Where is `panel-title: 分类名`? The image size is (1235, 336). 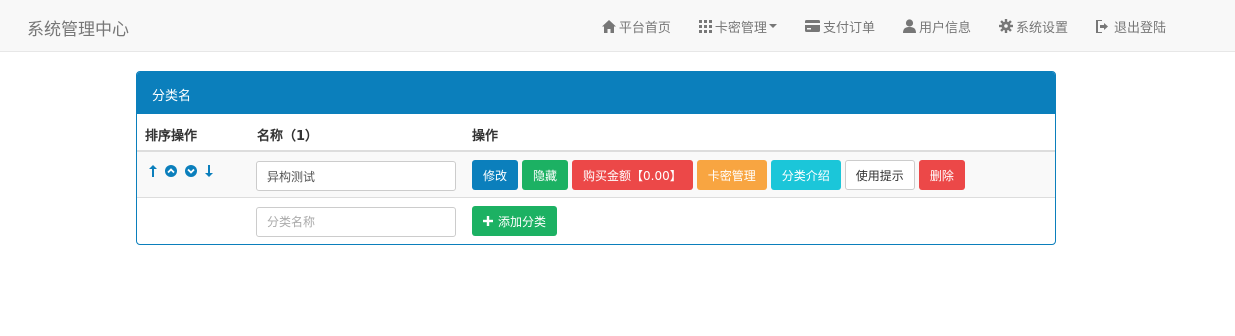
panel-title: 分类名 is located at coordinates (596, 93).